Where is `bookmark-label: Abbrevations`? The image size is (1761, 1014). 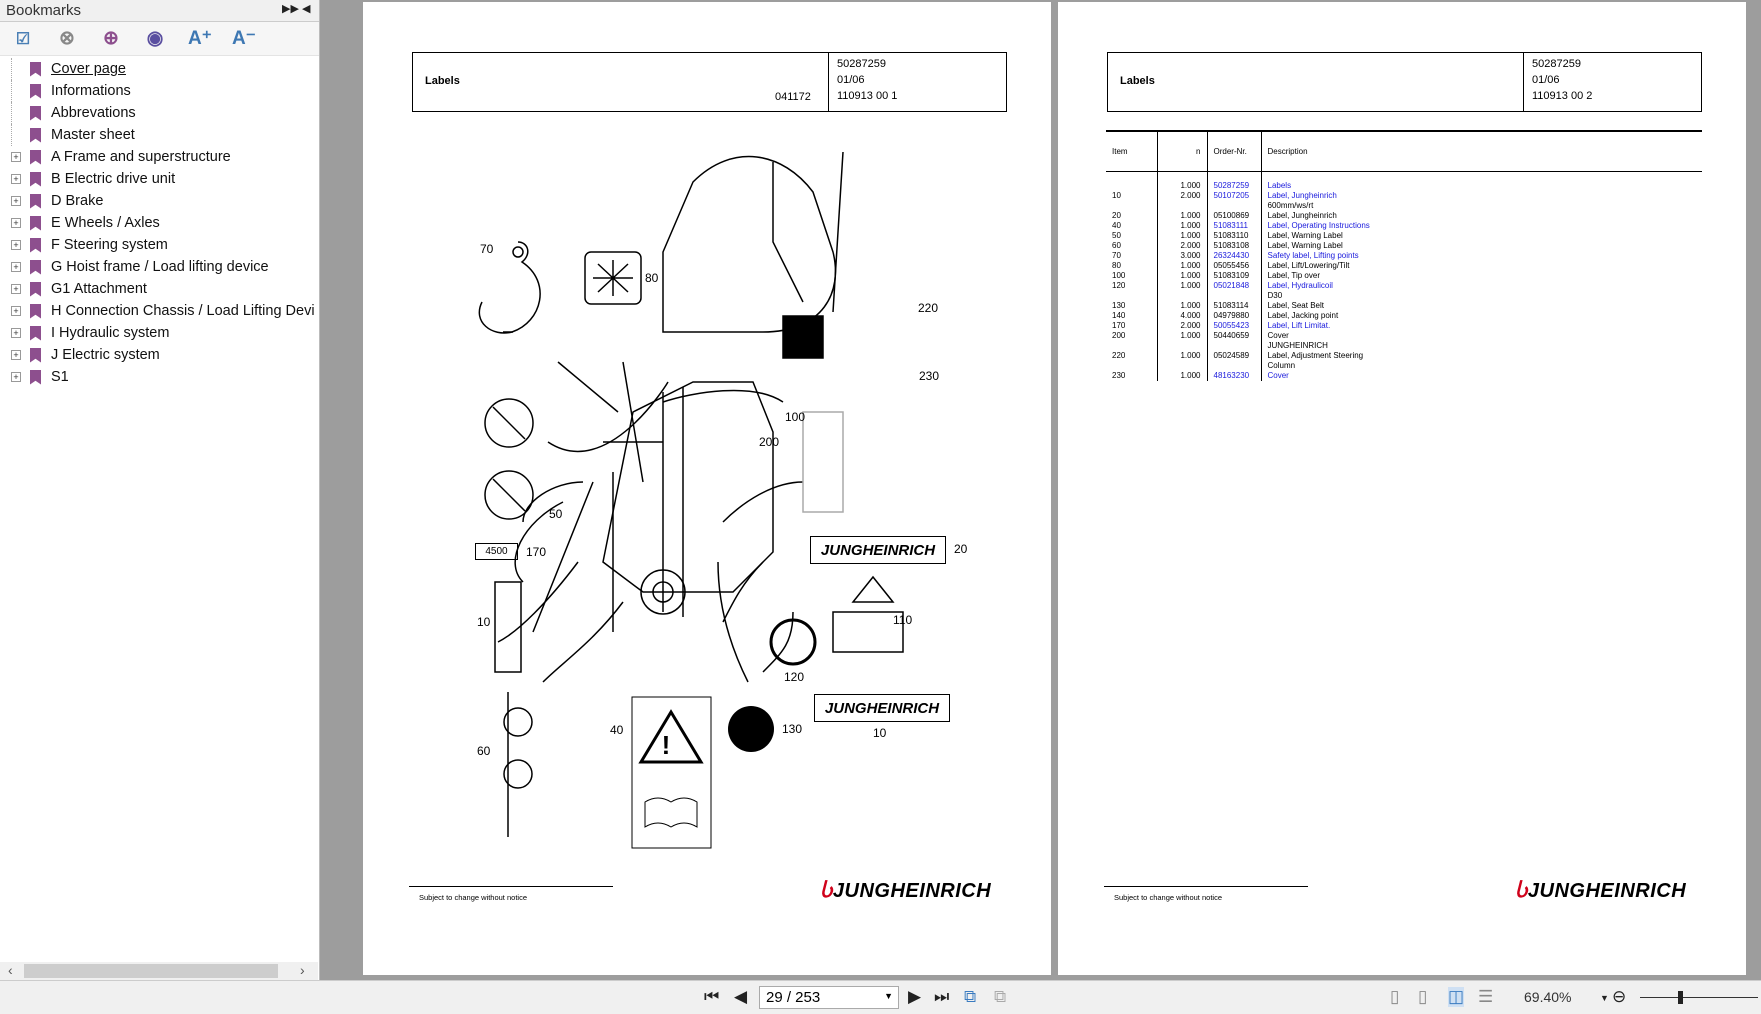 bookmark-label: Abbrevations is located at coordinates (93, 113).